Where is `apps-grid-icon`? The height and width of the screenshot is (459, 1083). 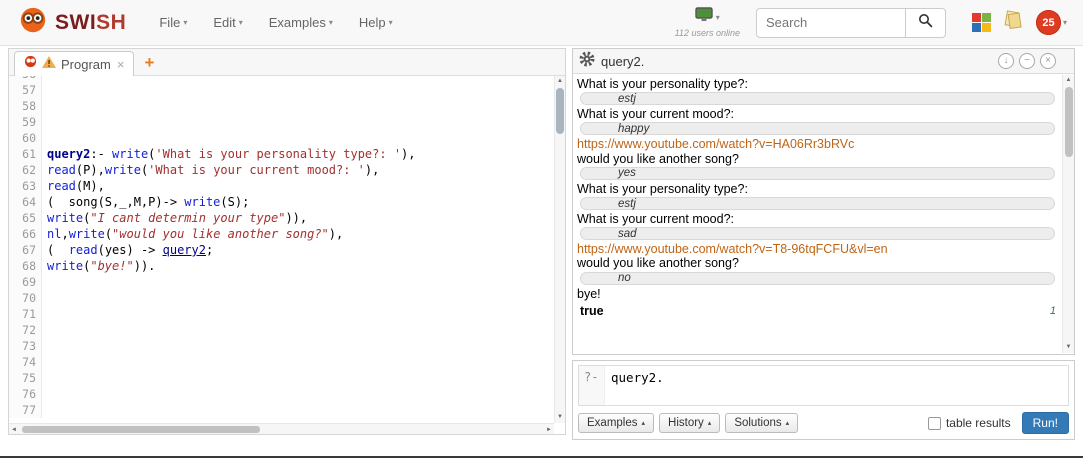 apps-grid-icon is located at coordinates (981, 22).